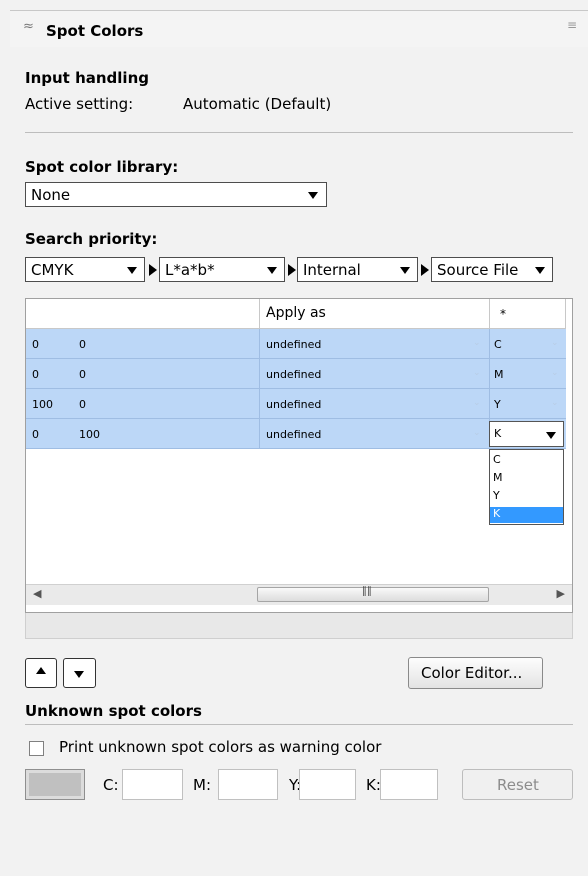 This screenshot has height=876, width=588. Describe the element at coordinates (526, 487) in the screenshot. I see `channel-dropdown-list: C M Y K` at that location.